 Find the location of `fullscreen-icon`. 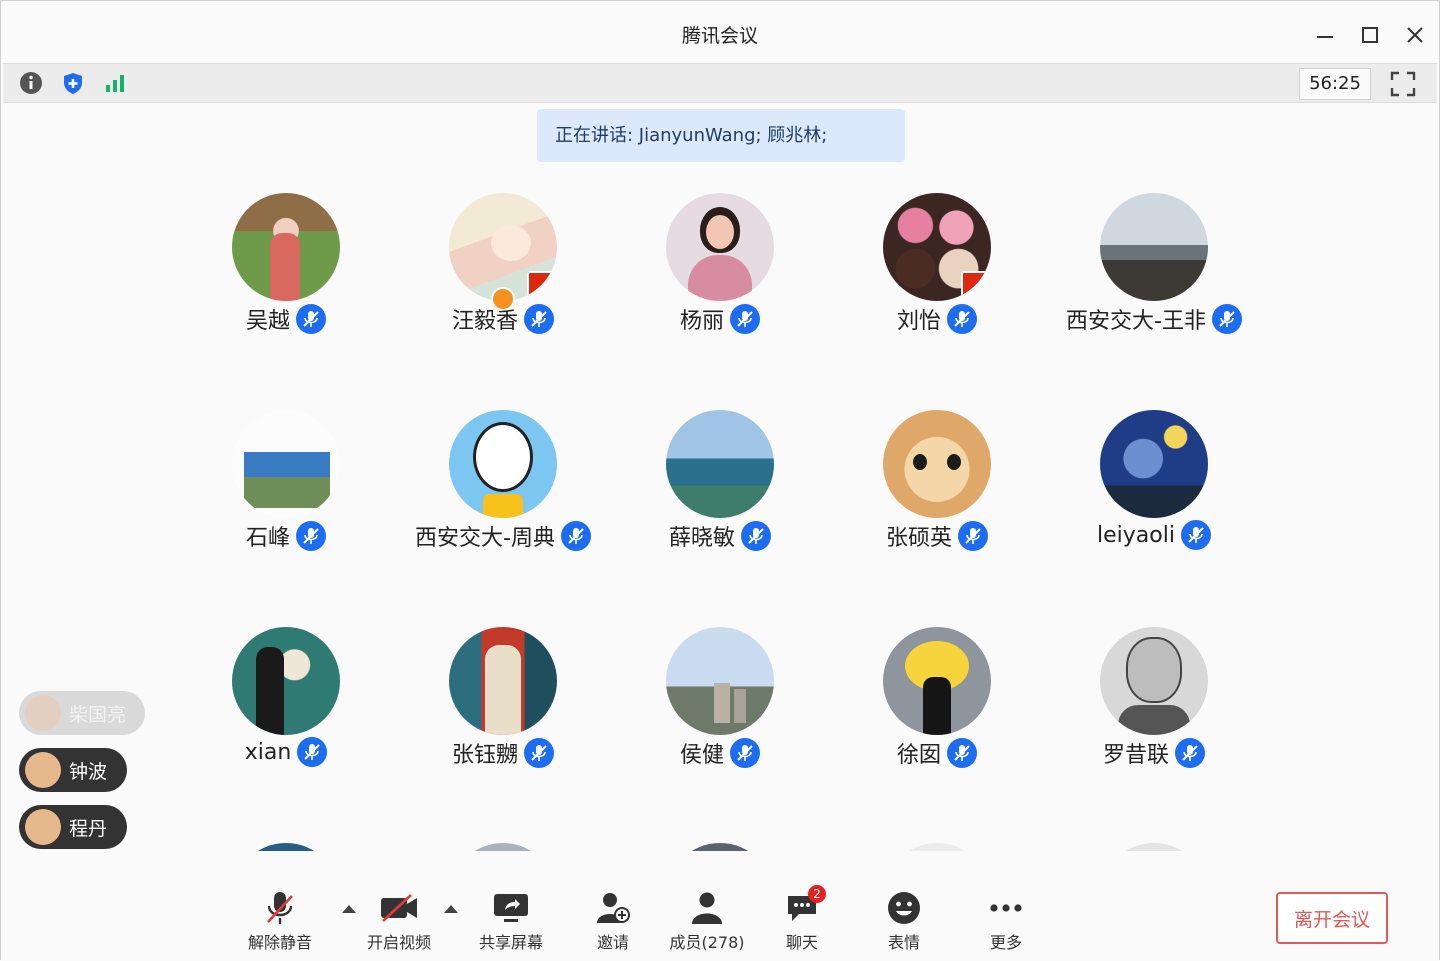

fullscreen-icon is located at coordinates (1403, 84).